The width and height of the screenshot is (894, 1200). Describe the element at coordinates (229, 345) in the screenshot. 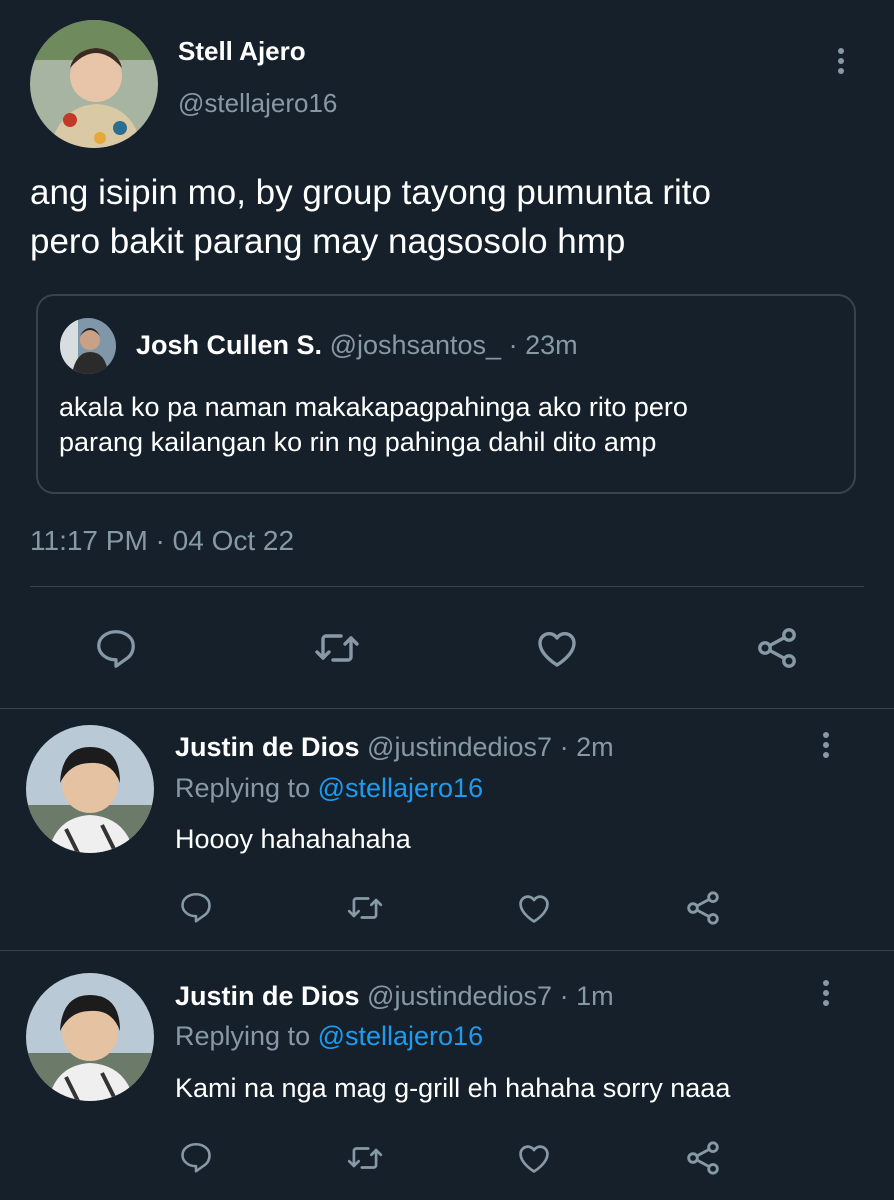

I see `quoted-display-name: Josh Cullen S.` at that location.